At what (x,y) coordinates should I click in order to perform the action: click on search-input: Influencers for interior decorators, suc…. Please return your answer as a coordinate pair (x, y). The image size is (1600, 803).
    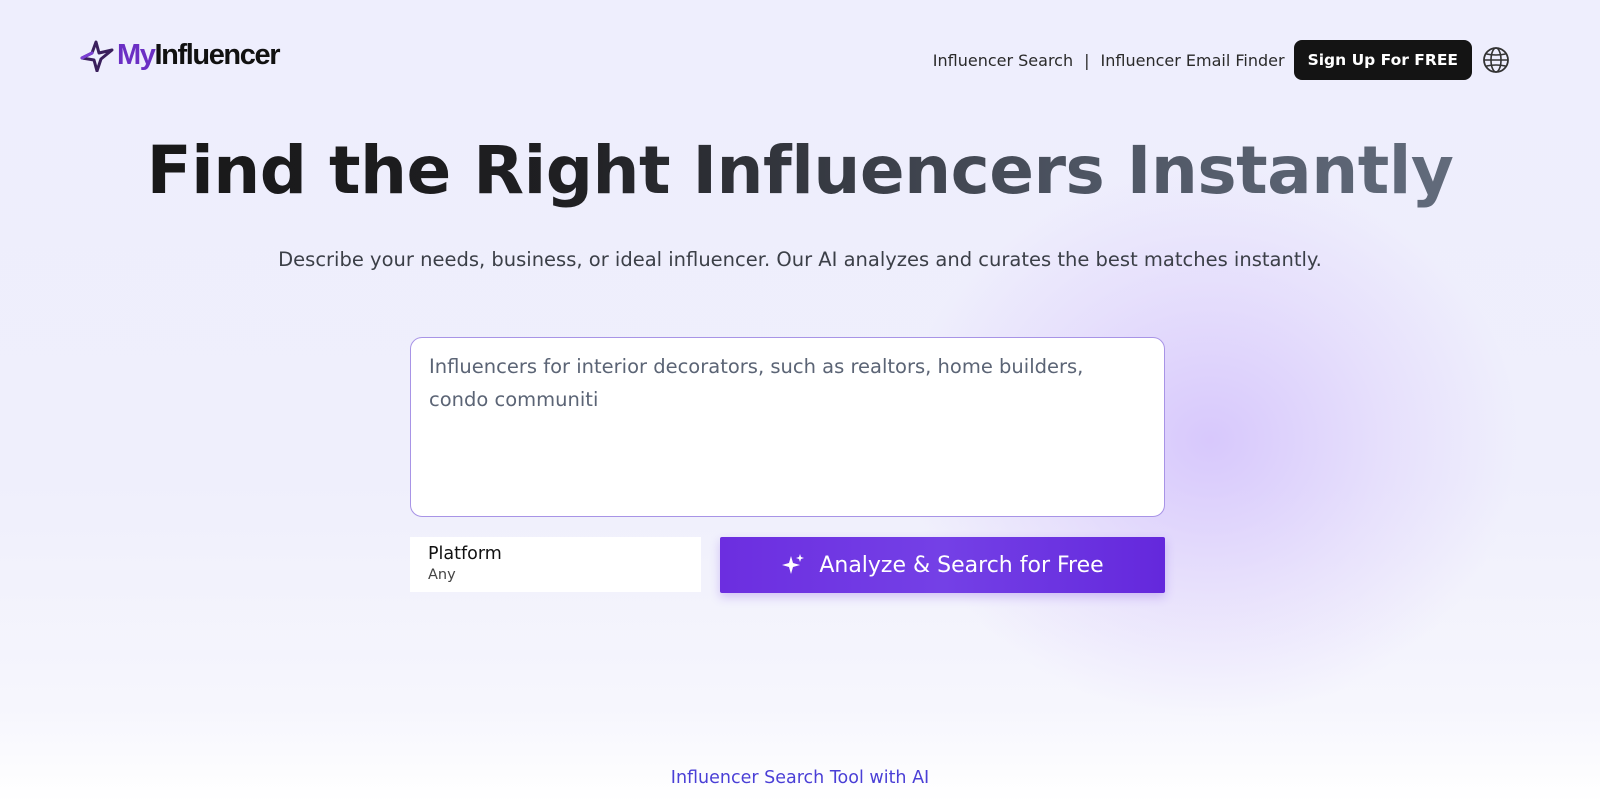
    Looking at the image, I should click on (787, 427).